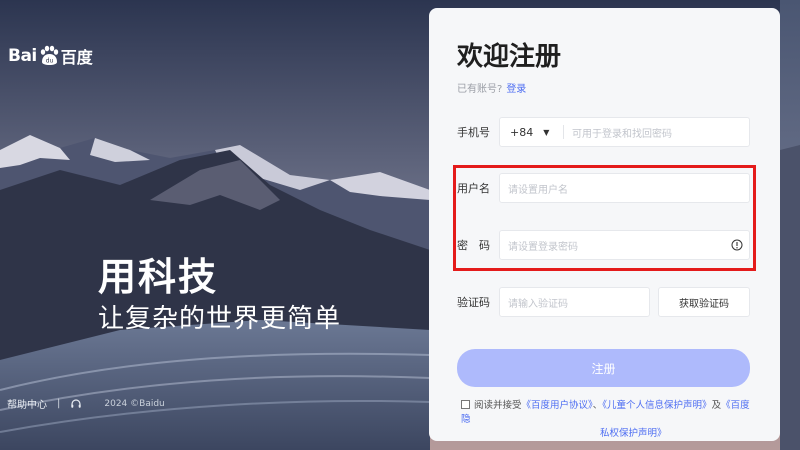  What do you see at coordinates (49, 61) in the screenshot?
I see `logo-mark-text: du` at bounding box center [49, 61].